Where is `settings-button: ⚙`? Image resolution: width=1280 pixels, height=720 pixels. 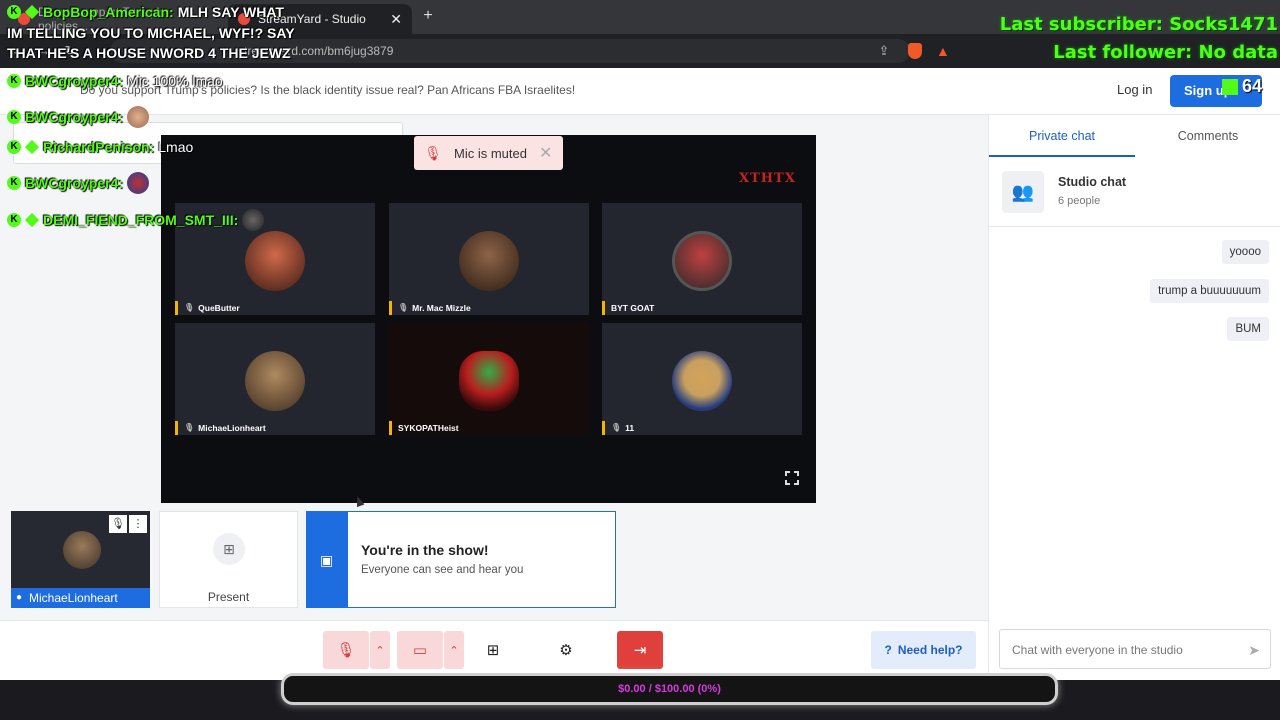 settings-button: ⚙ is located at coordinates (566, 650).